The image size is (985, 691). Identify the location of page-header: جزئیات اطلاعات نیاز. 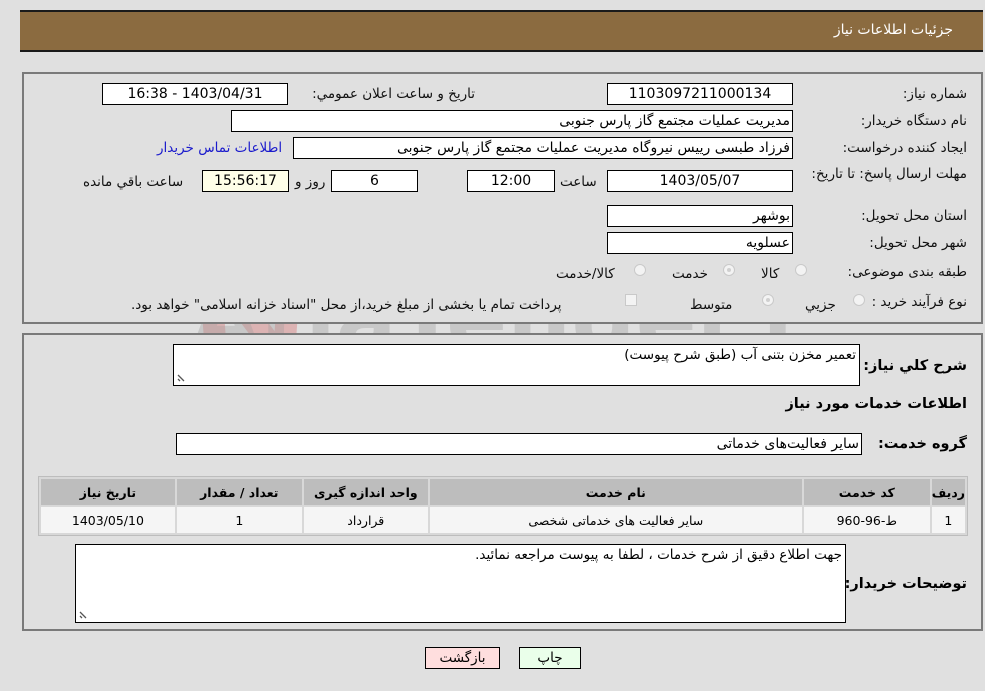
(501, 31).